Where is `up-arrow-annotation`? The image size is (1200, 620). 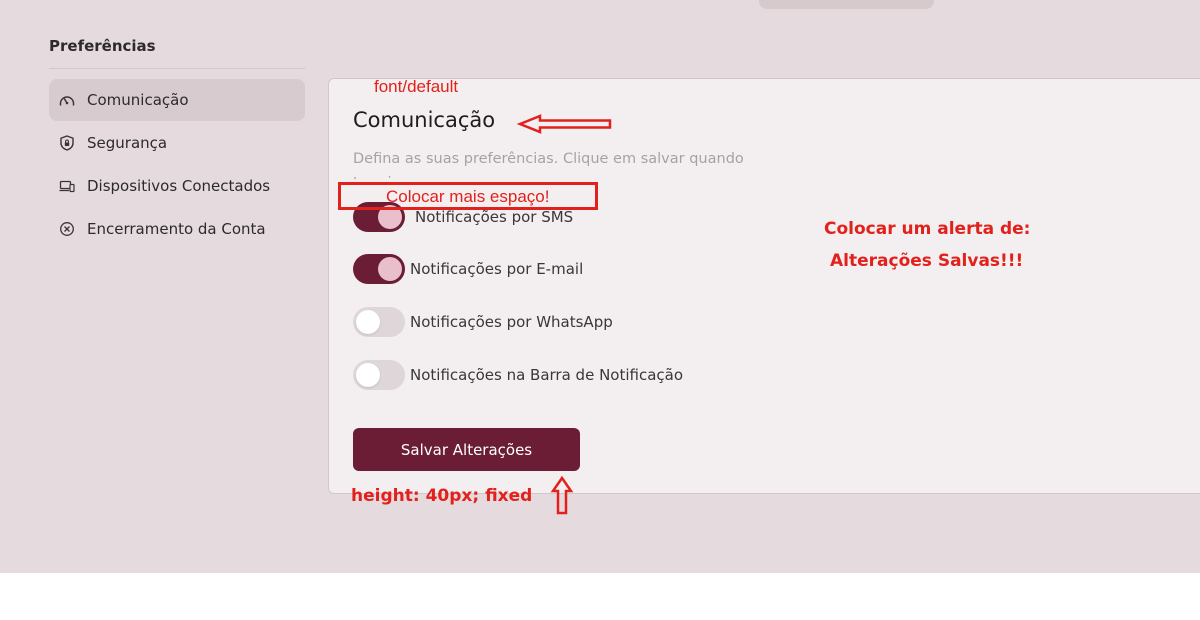
up-arrow-annotation is located at coordinates (562, 495).